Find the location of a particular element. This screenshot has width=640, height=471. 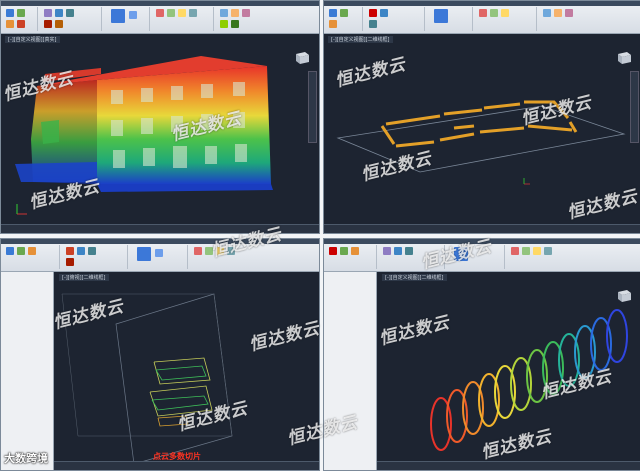

building-pointcloud is located at coordinates (144, 135).